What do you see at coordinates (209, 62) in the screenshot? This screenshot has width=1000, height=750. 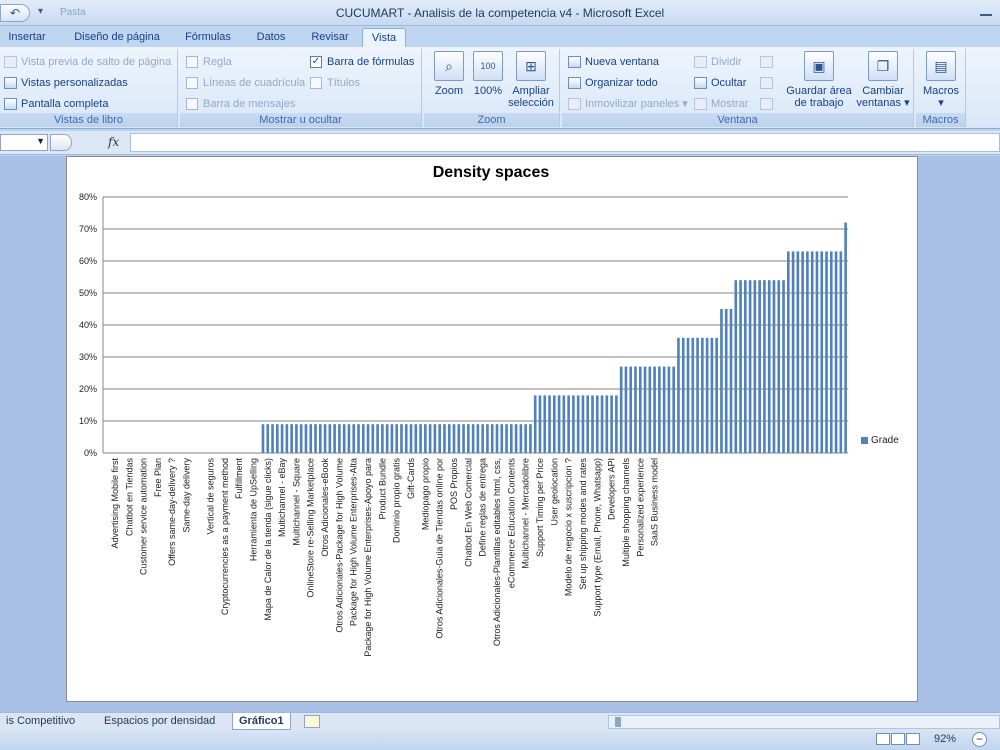 I see `regla-checkbox: Regla` at bounding box center [209, 62].